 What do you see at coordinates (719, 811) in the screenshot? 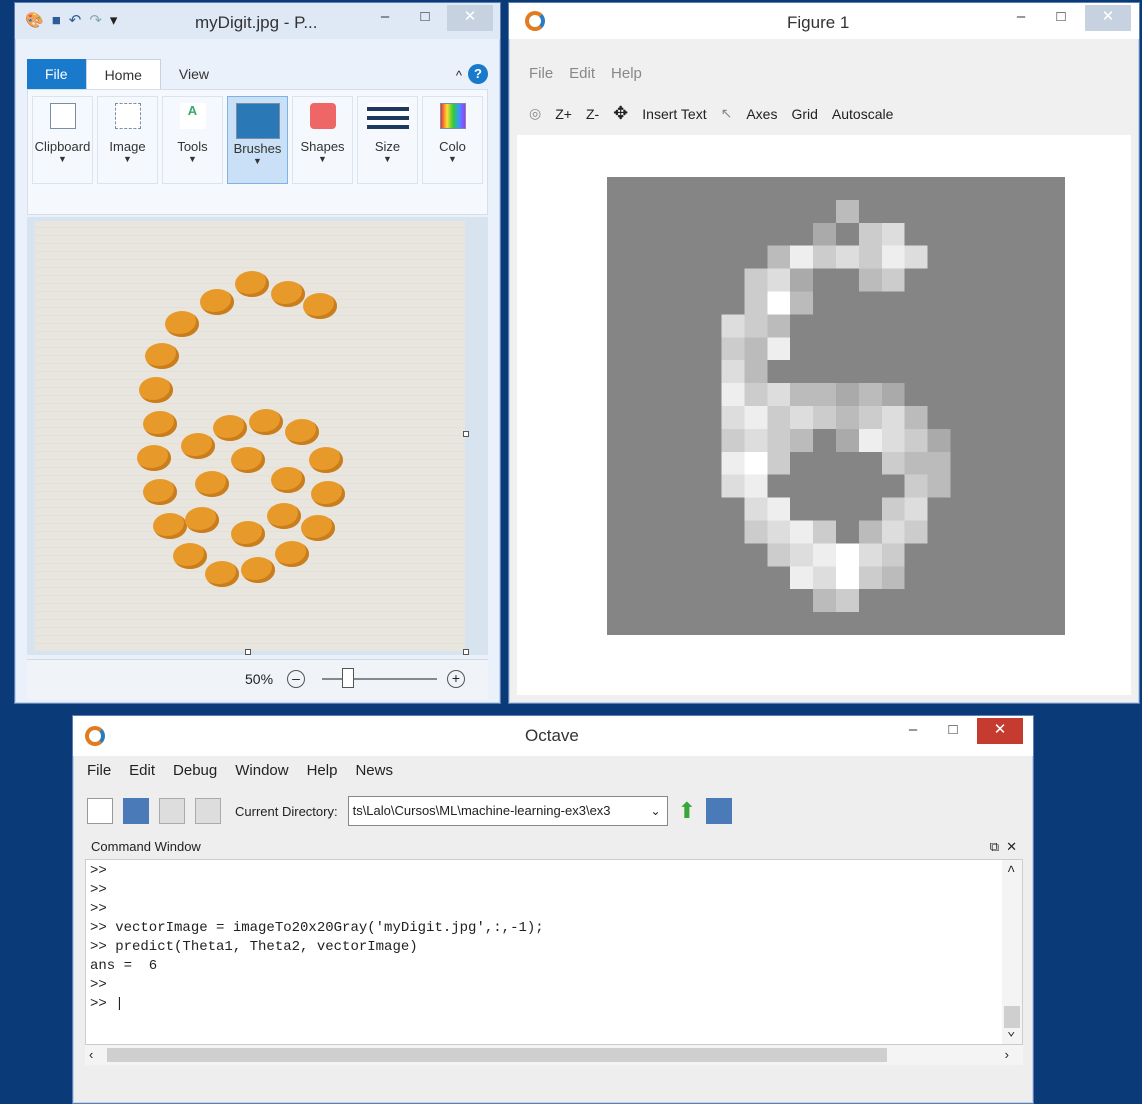
I see `browse-folder-icon` at bounding box center [719, 811].